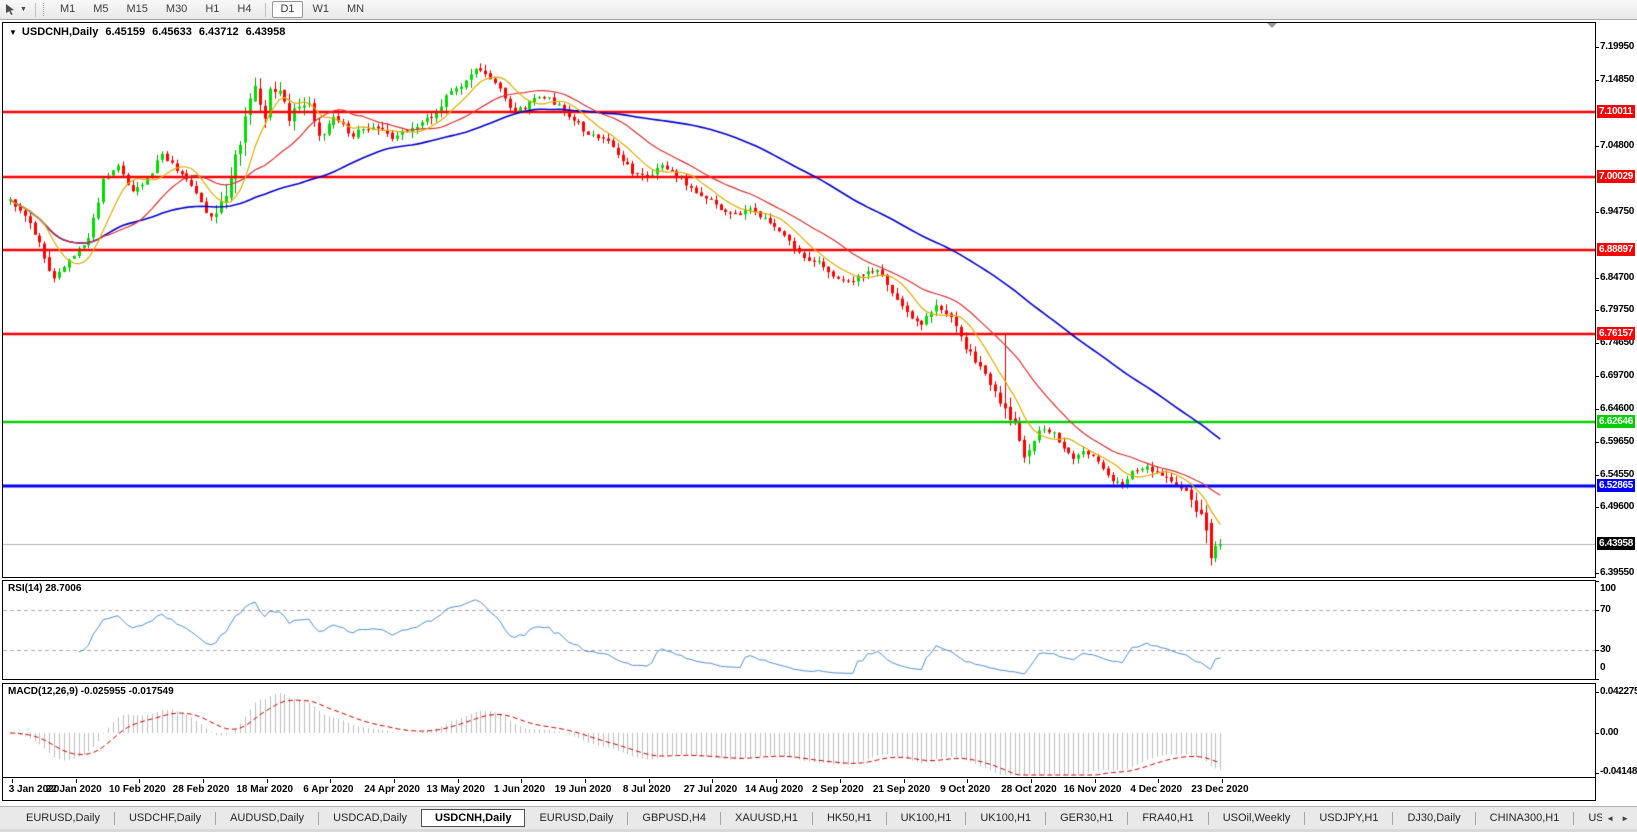 The height and width of the screenshot is (832, 1637). Describe the element at coordinates (1433, 818) in the screenshot. I see `chart-tab-dj30-daily: DJ30,Daily` at that location.